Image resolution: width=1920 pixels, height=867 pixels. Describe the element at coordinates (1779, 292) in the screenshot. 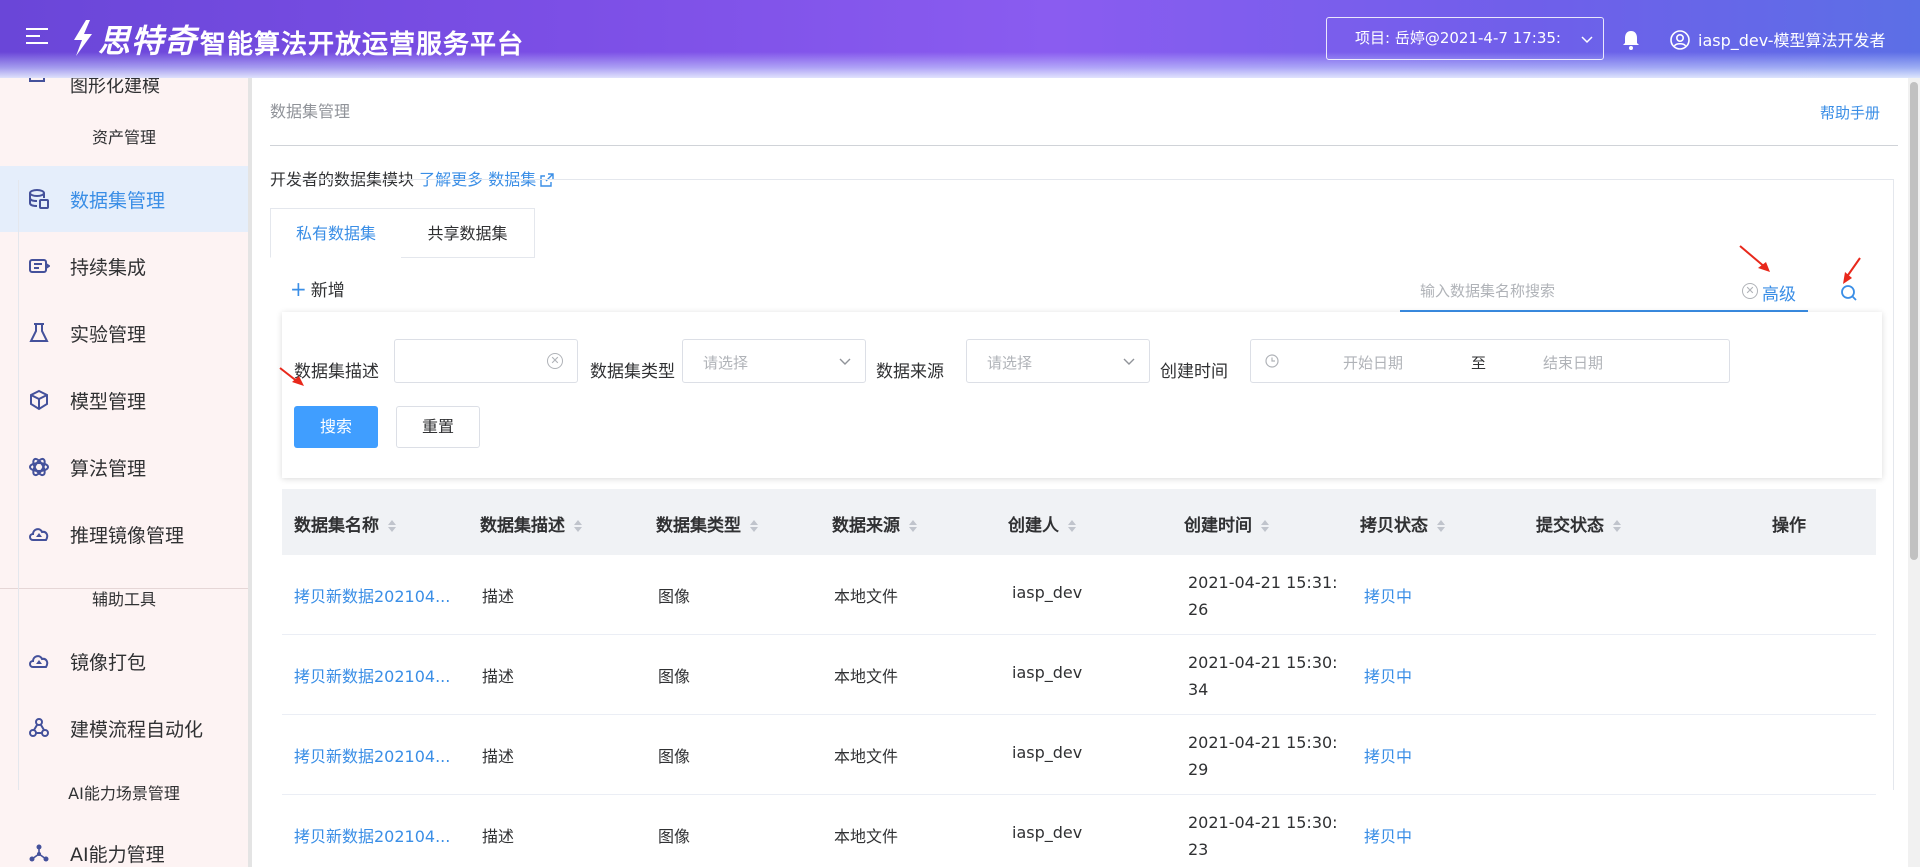

I see `advanced-search-link: 高级` at that location.